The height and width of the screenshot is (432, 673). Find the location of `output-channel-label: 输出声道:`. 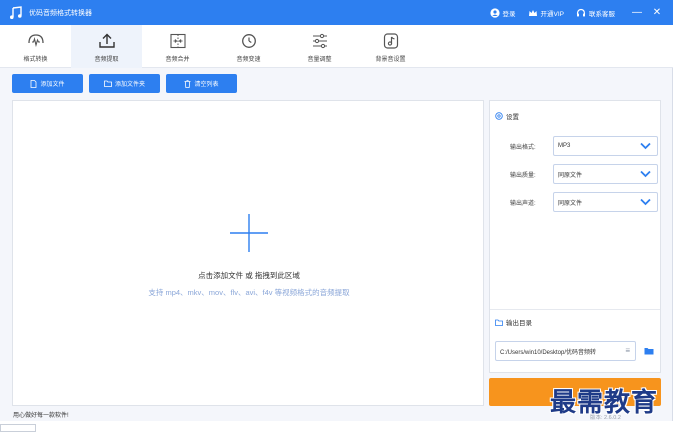

output-channel-label: 输出声道: is located at coordinates (523, 203).